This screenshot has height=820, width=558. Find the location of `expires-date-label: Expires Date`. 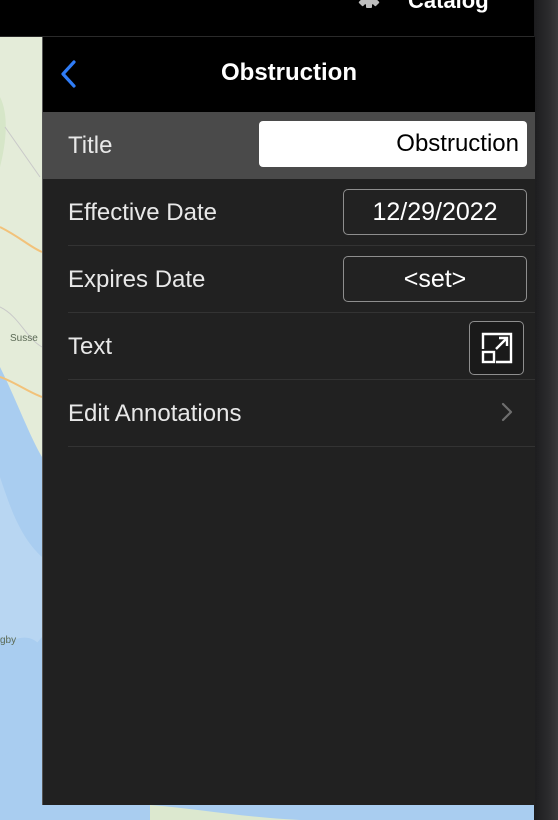

expires-date-label: Expires Date is located at coordinates (137, 279).